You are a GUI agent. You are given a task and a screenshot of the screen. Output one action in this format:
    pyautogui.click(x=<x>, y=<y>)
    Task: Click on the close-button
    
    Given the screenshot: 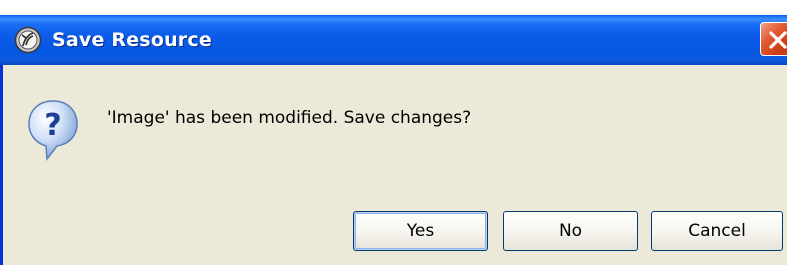 What is the action you would take?
    pyautogui.click(x=773, y=39)
    